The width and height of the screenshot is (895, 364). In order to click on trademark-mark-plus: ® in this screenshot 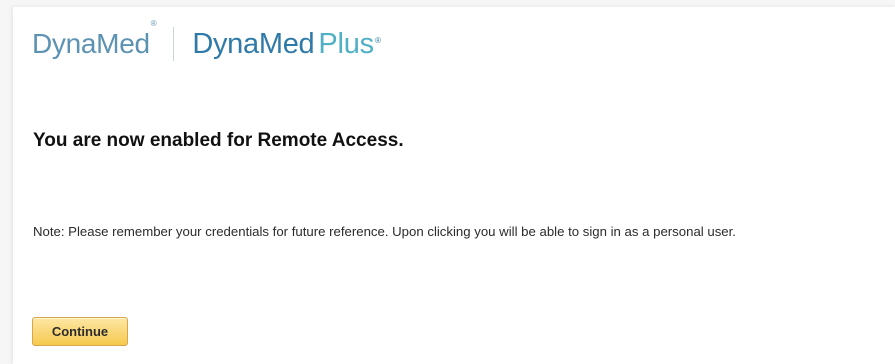, I will do `click(377, 40)`.